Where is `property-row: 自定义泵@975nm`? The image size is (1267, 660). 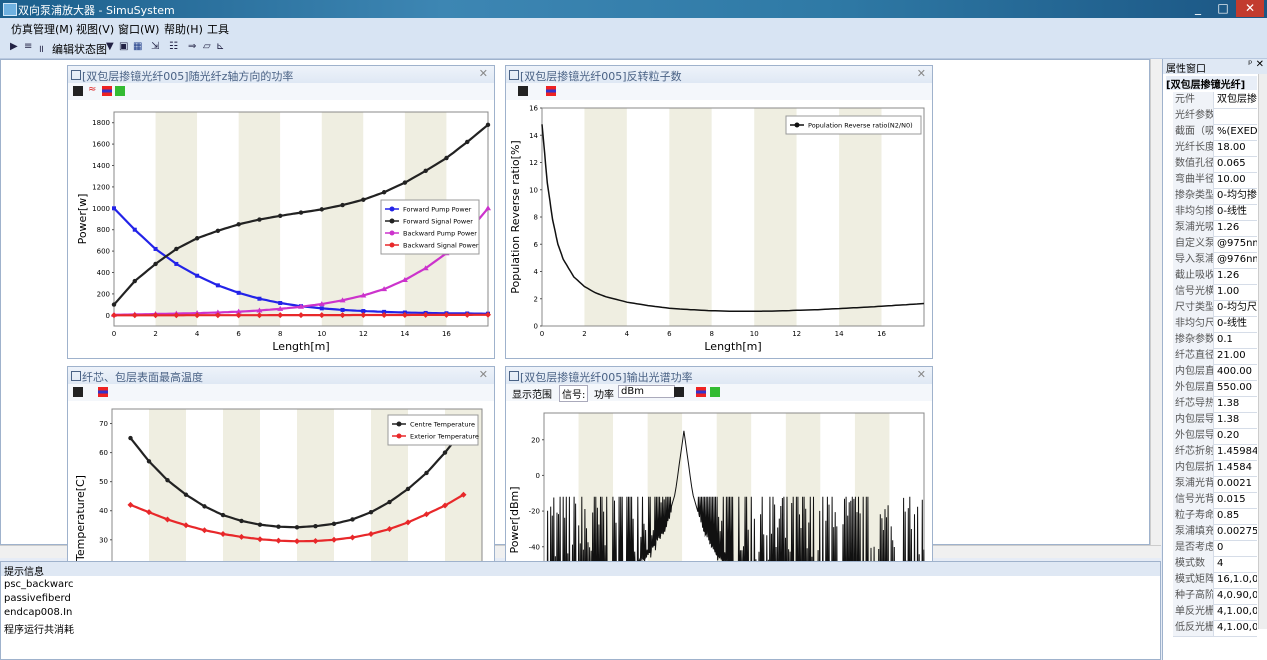
property-row: 自定义泵@975nm is located at coordinates (1215, 244).